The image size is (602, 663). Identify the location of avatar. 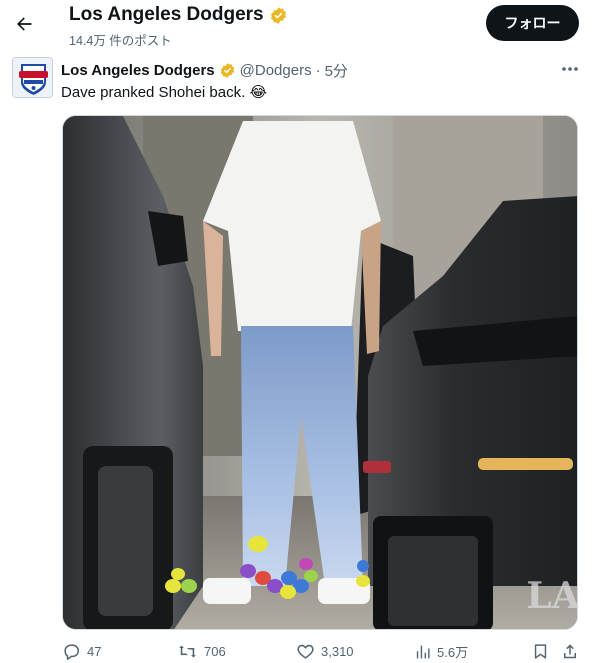
(32, 77).